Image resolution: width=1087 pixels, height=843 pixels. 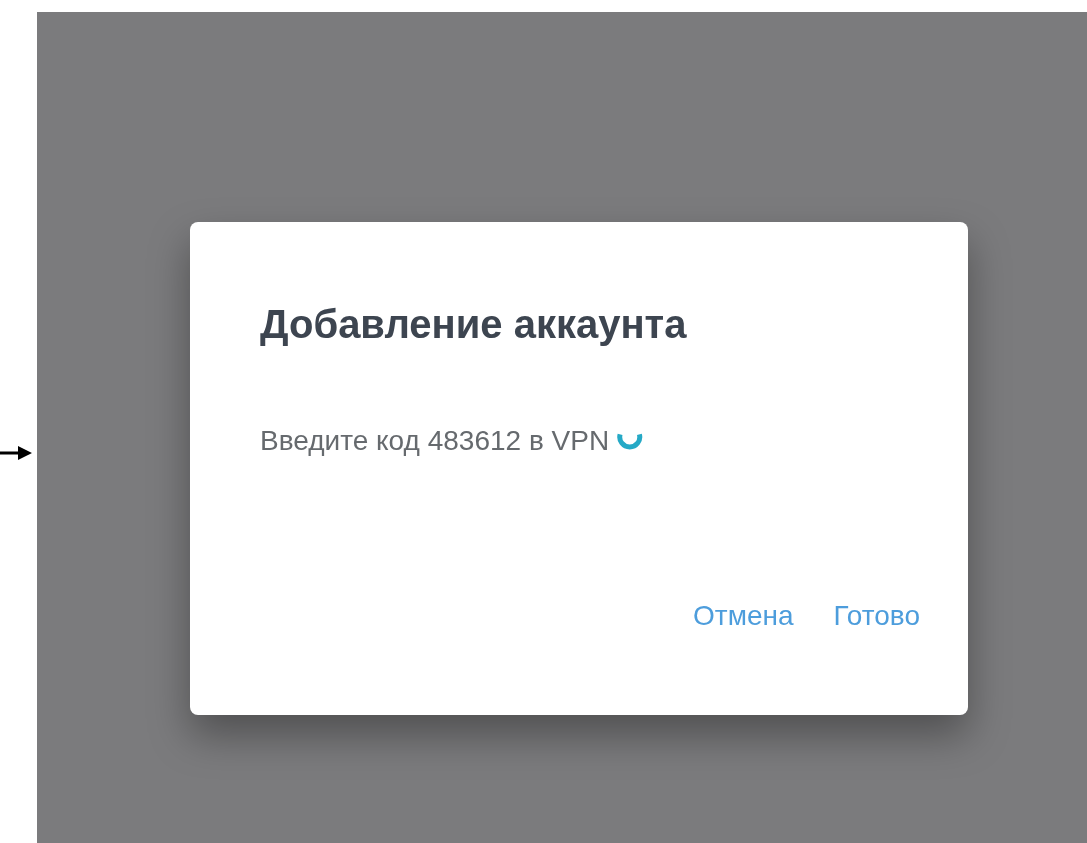 I want to click on dialog-title: Добавление аккаунта, so click(x=474, y=324).